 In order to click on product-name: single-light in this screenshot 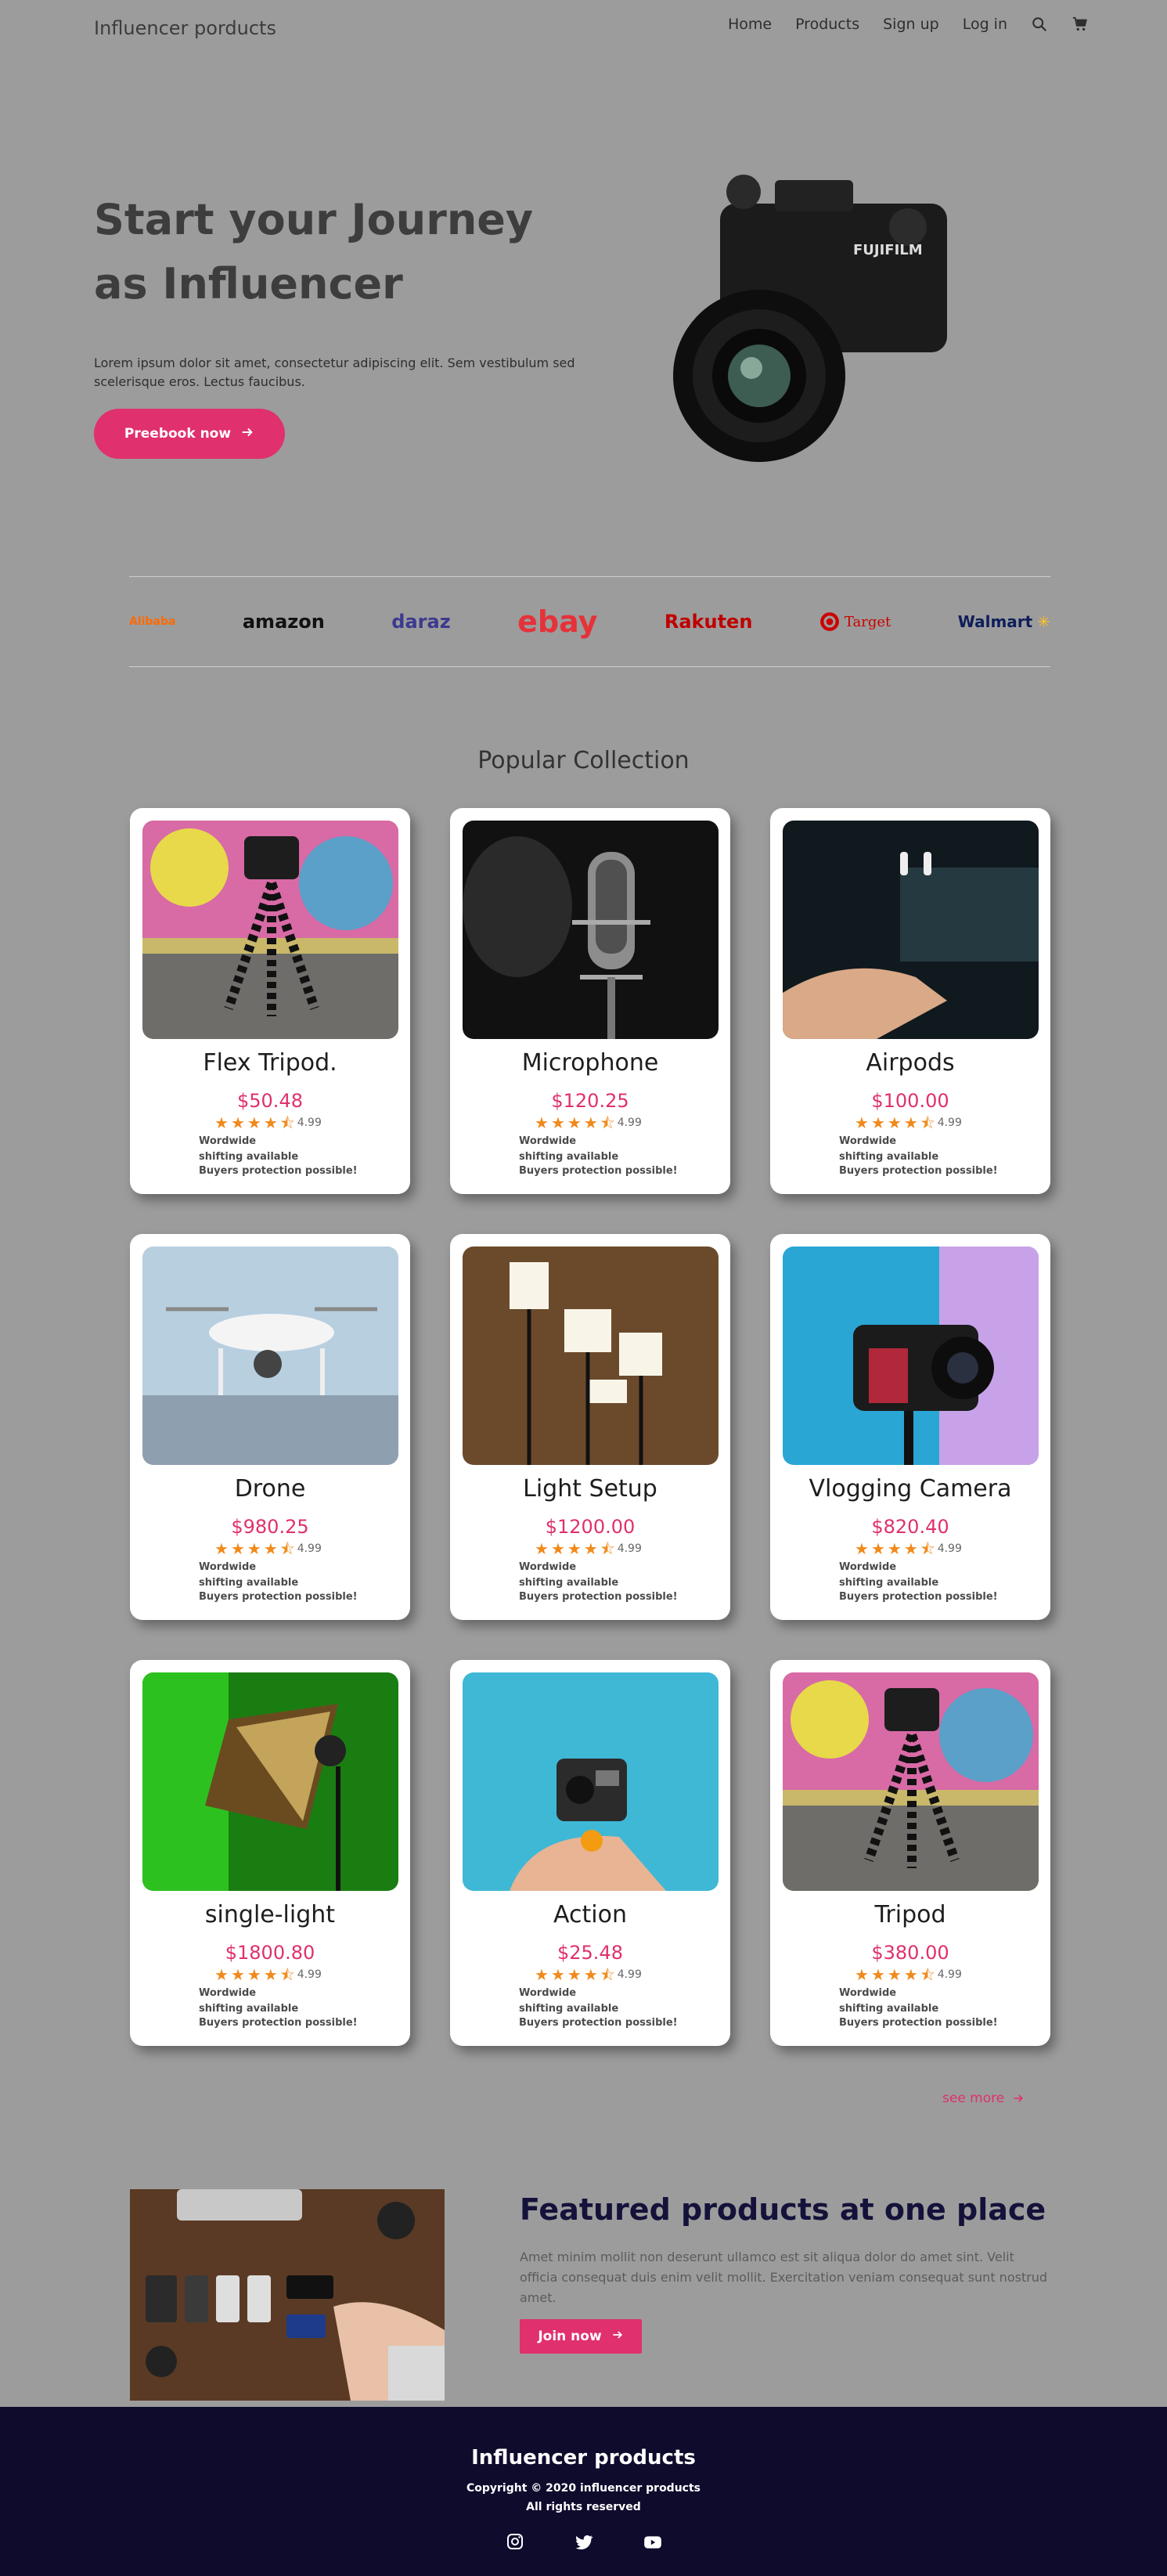, I will do `click(270, 1914)`.